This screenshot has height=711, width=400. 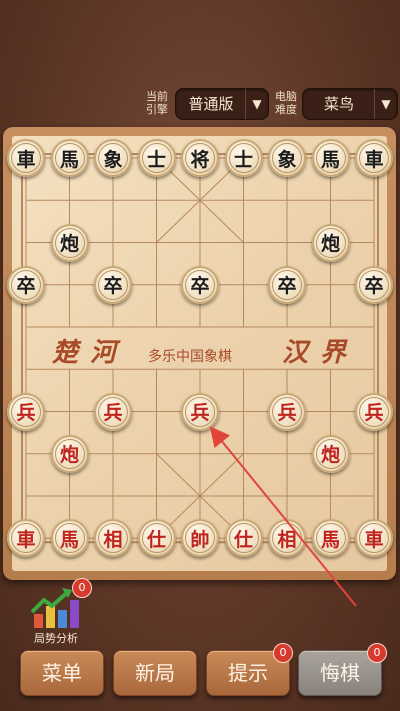 What do you see at coordinates (377, 653) in the screenshot?
I see `undo-badge: 0` at bounding box center [377, 653].